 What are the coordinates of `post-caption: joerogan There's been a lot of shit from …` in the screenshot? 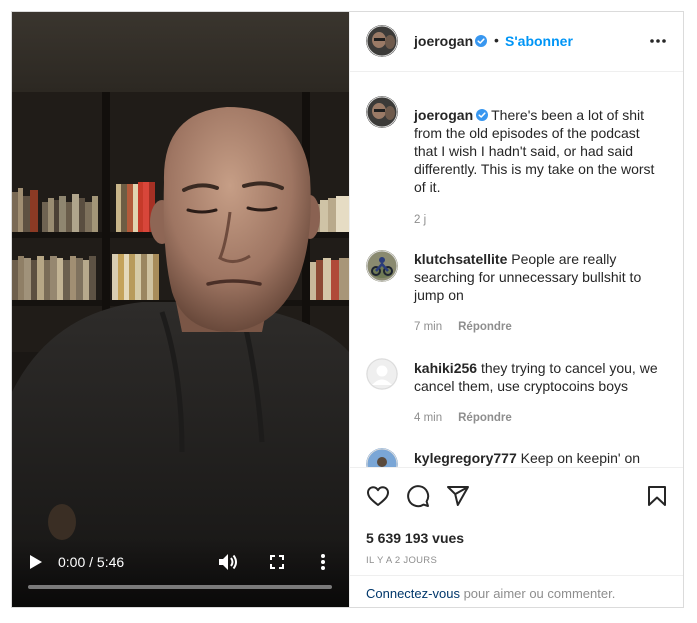 It's located at (539, 151).